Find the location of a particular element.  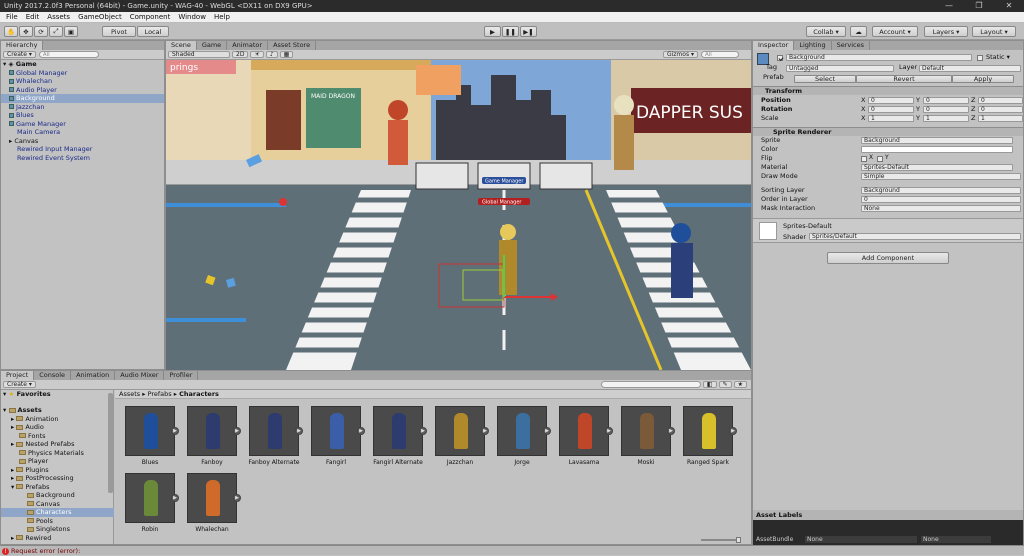

rotation-x-field: 0 is located at coordinates (891, 109).